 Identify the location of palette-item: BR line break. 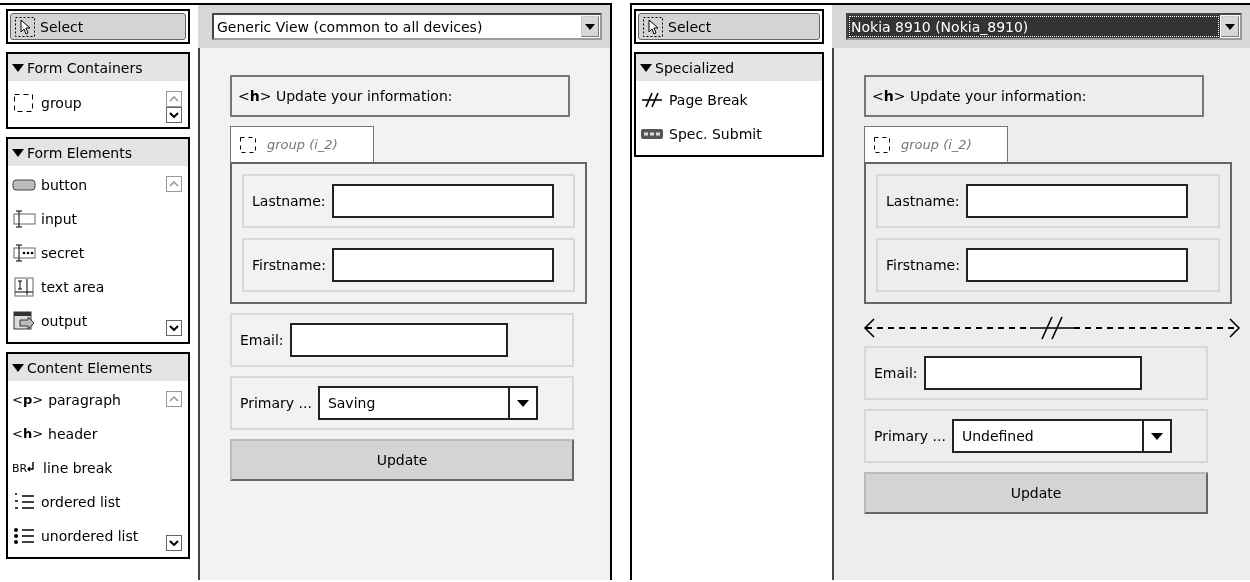
(98, 468).